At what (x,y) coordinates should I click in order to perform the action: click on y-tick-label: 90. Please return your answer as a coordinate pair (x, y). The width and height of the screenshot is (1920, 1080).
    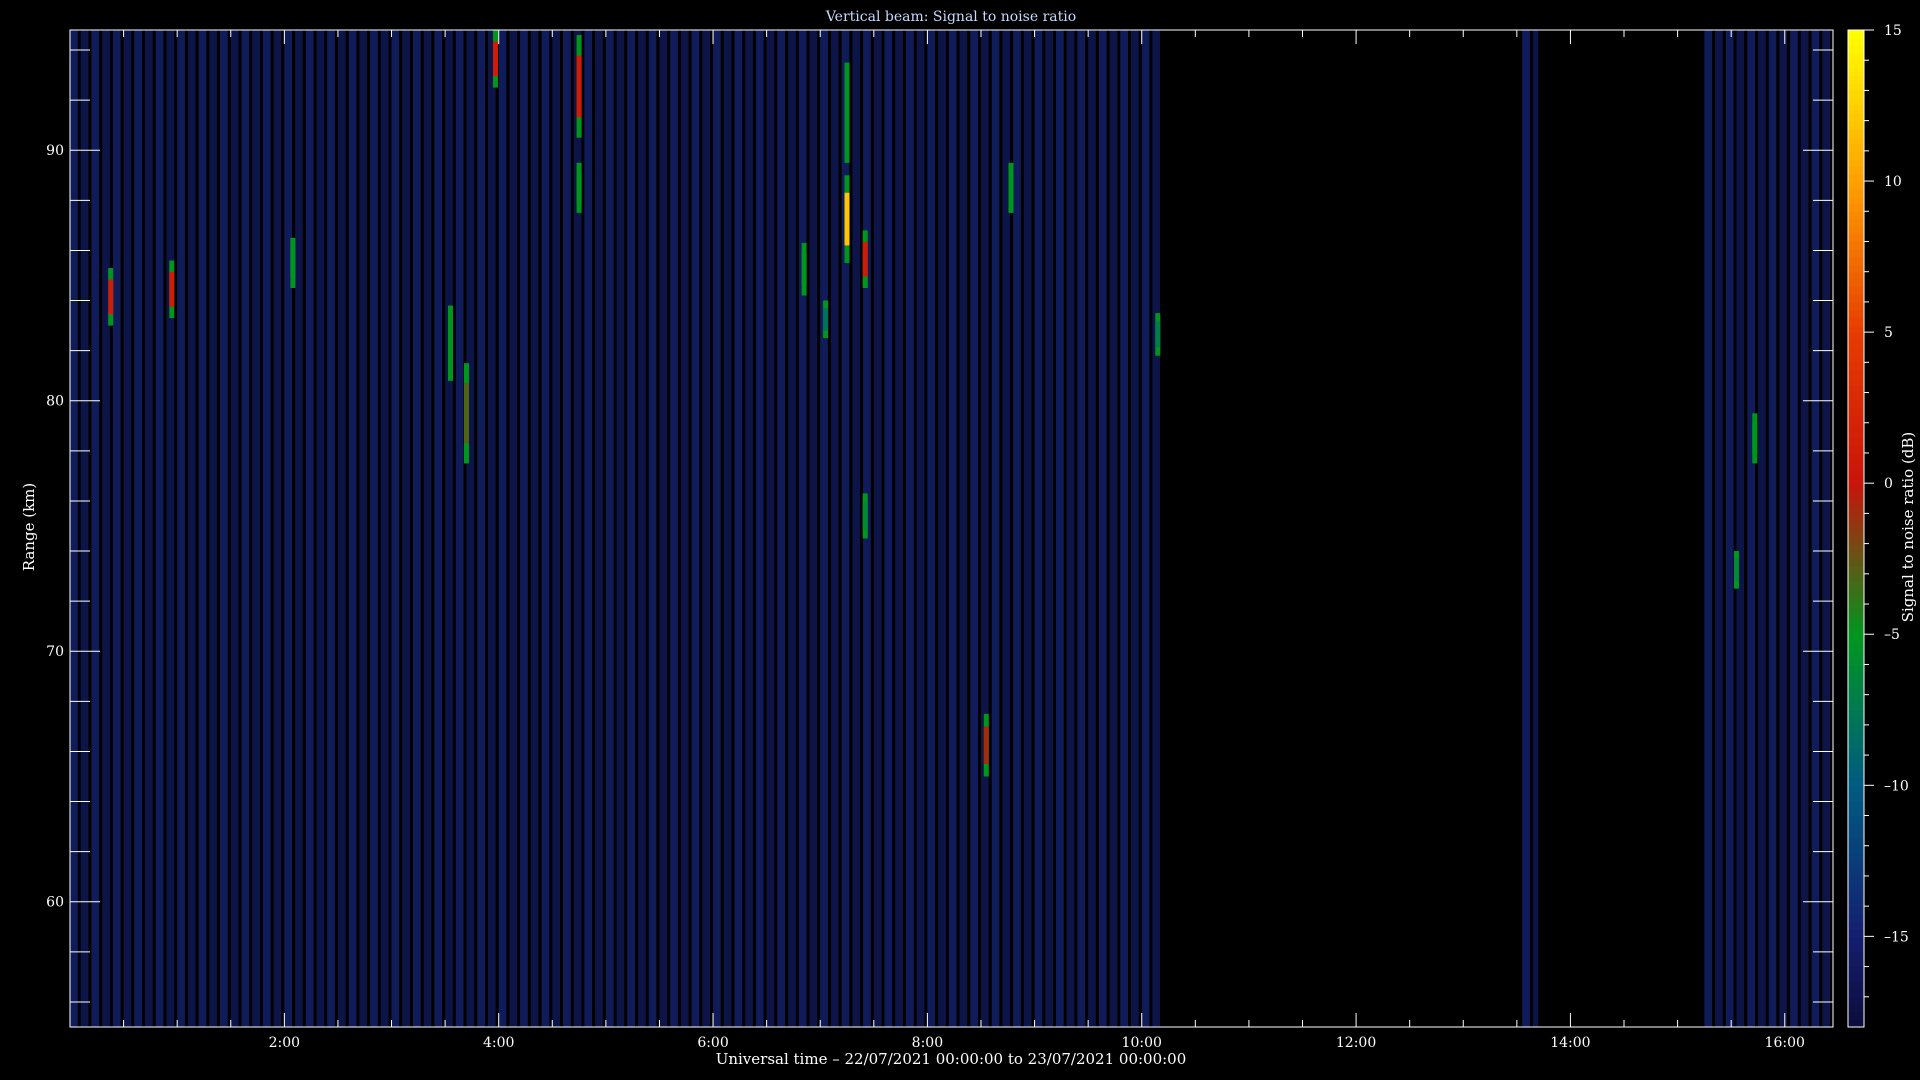
    Looking at the image, I should click on (55, 151).